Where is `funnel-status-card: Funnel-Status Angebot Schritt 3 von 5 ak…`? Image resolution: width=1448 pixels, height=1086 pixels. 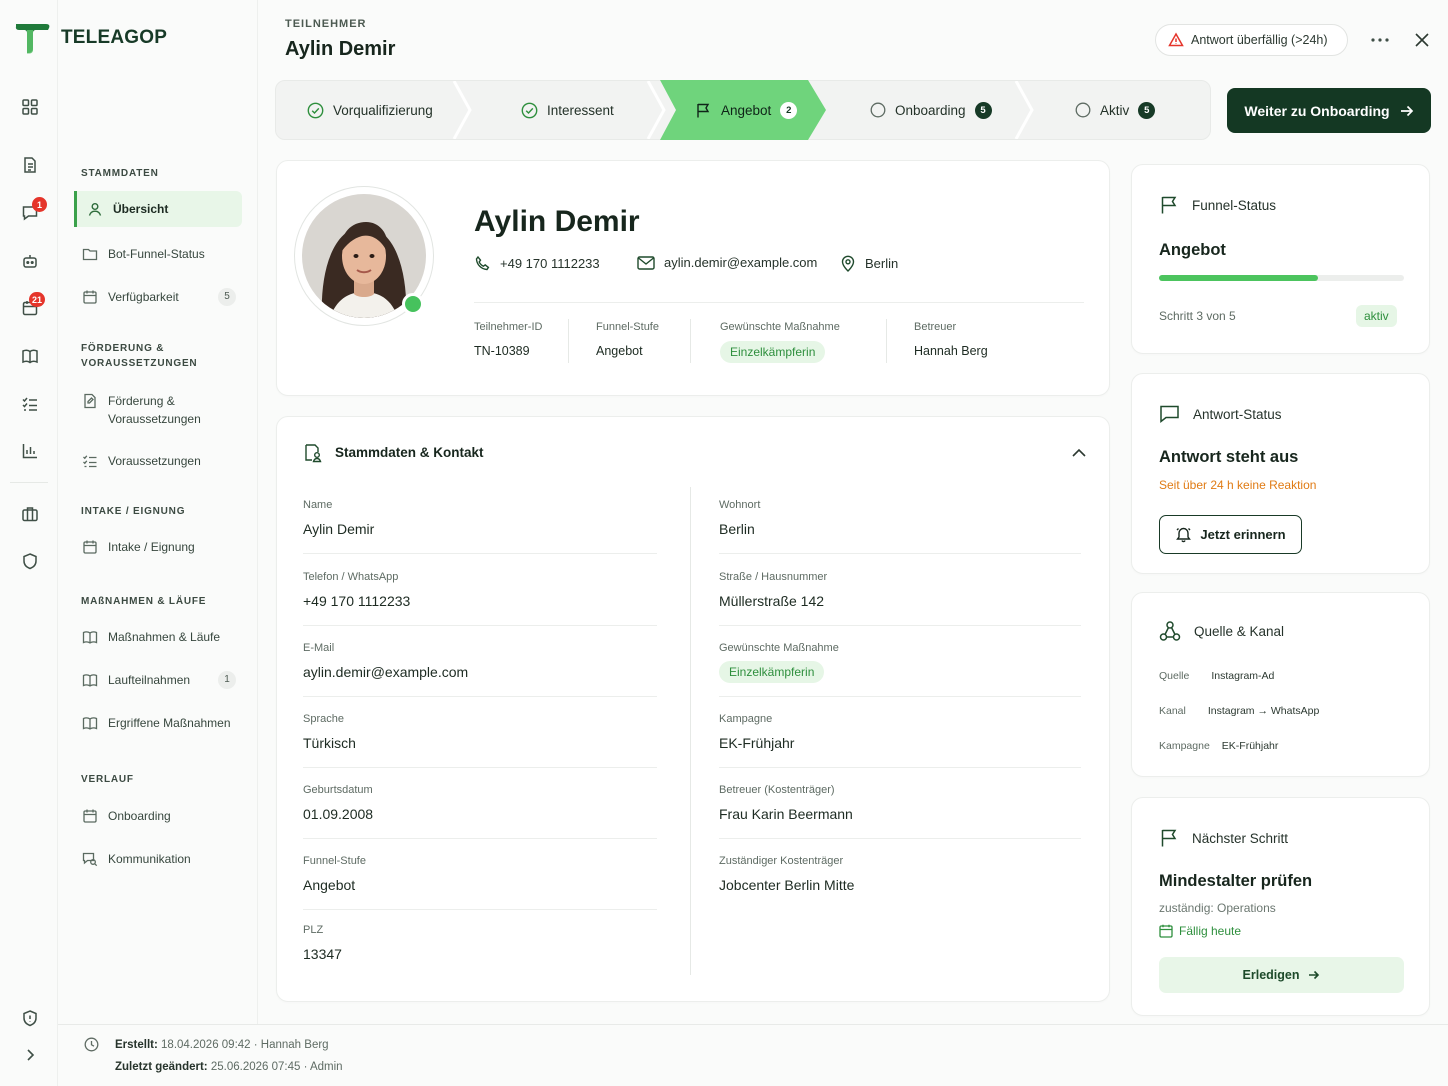 funnel-status-card: Funnel-Status Angebot Schritt 3 von 5 ak… is located at coordinates (1280, 259).